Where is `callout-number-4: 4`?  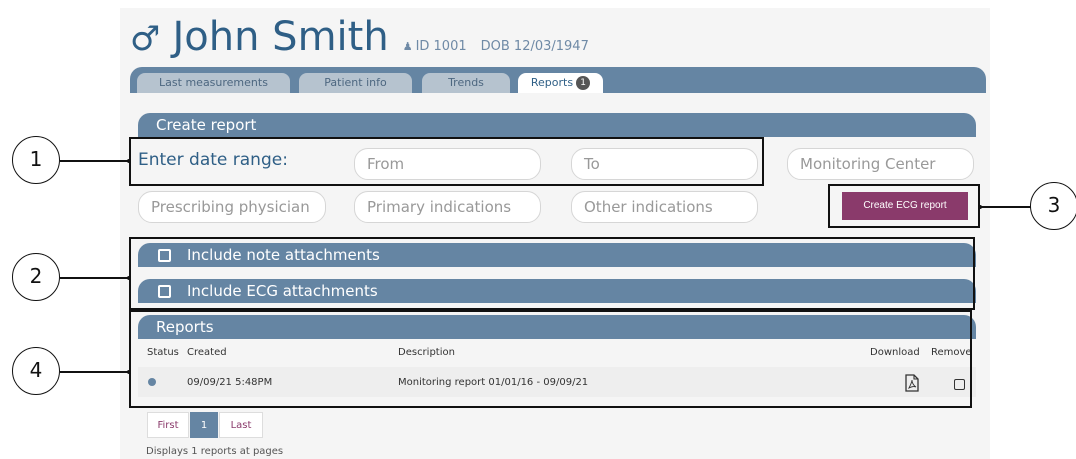 callout-number-4: 4 is located at coordinates (36, 371).